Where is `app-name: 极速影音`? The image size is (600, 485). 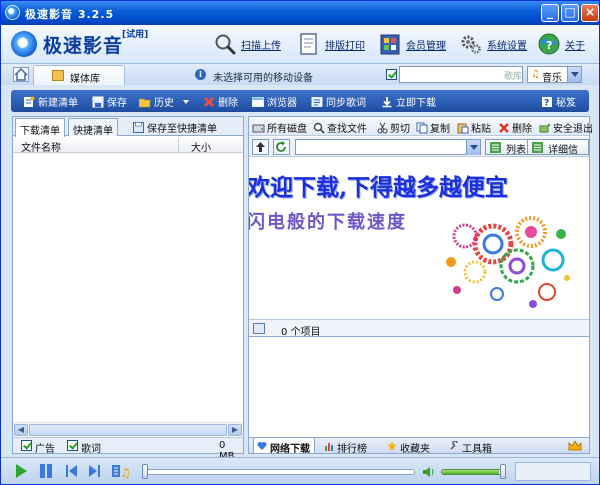
app-name: 极速影音 is located at coordinates (83, 46).